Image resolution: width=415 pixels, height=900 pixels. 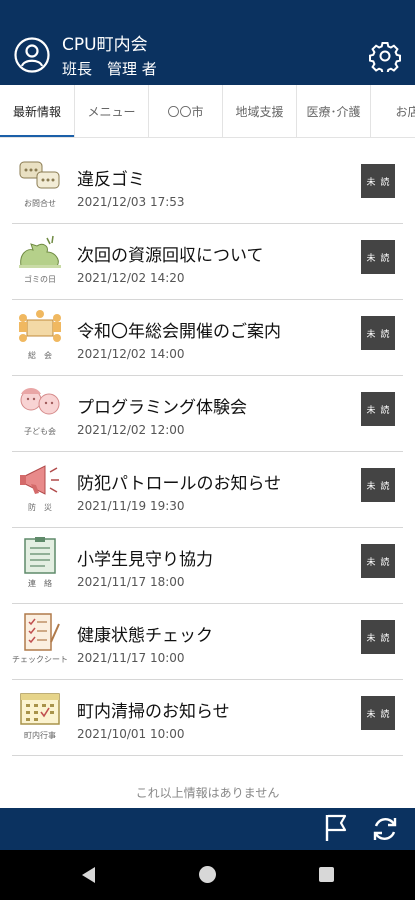 I want to click on item-thumbnail: 連 絡, so click(x=40, y=566).